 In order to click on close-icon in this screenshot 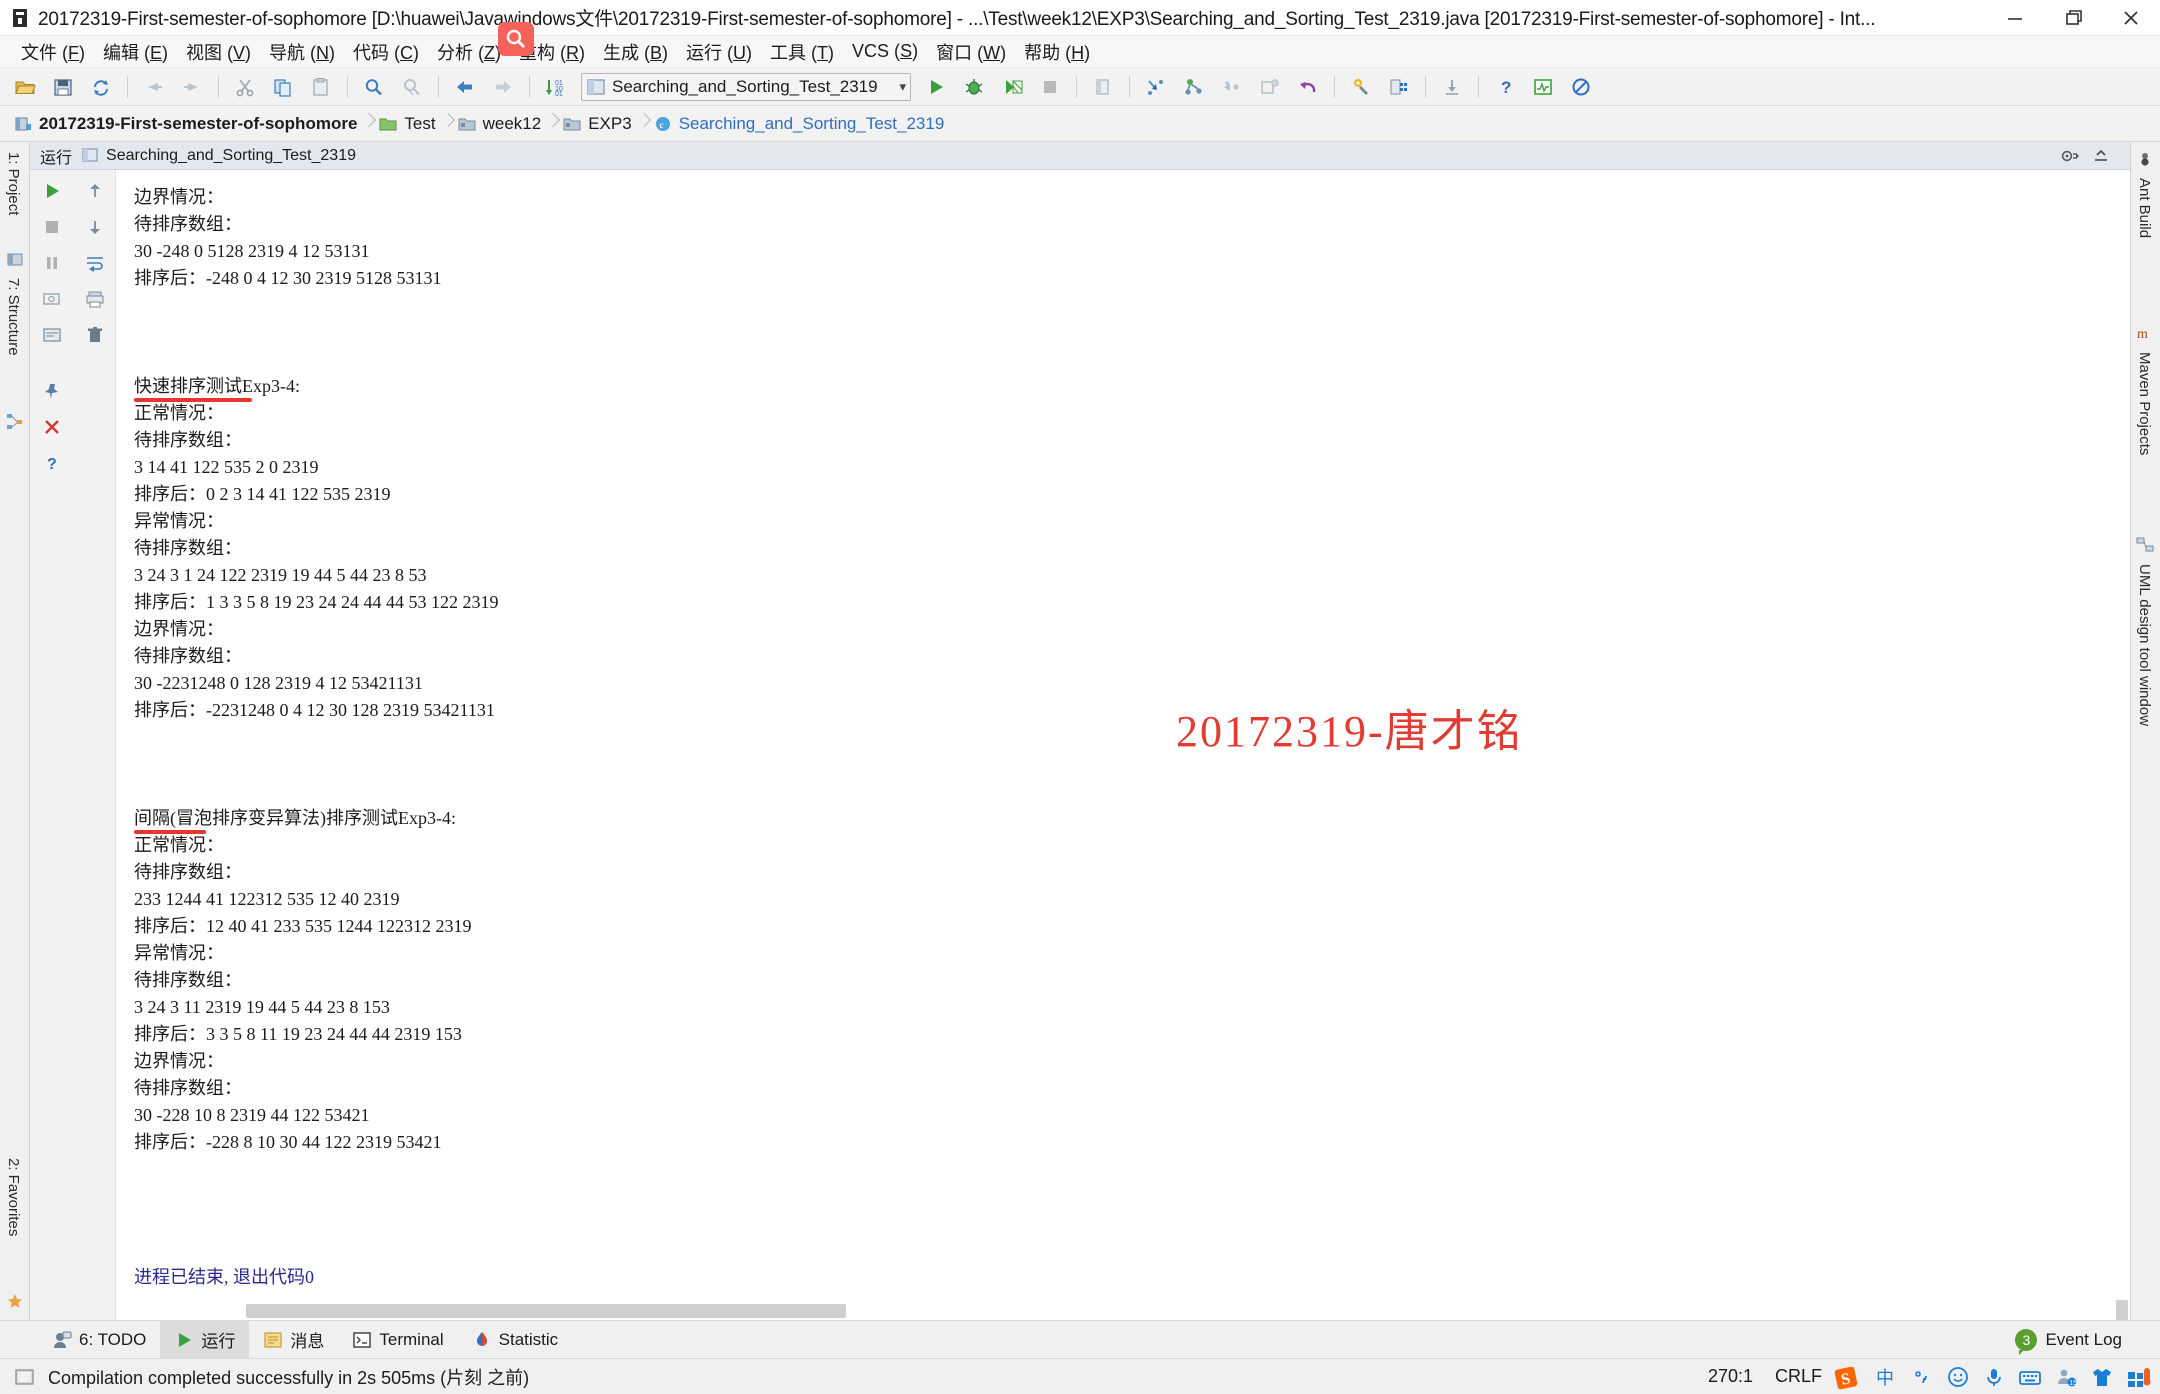, I will do `click(52, 427)`.